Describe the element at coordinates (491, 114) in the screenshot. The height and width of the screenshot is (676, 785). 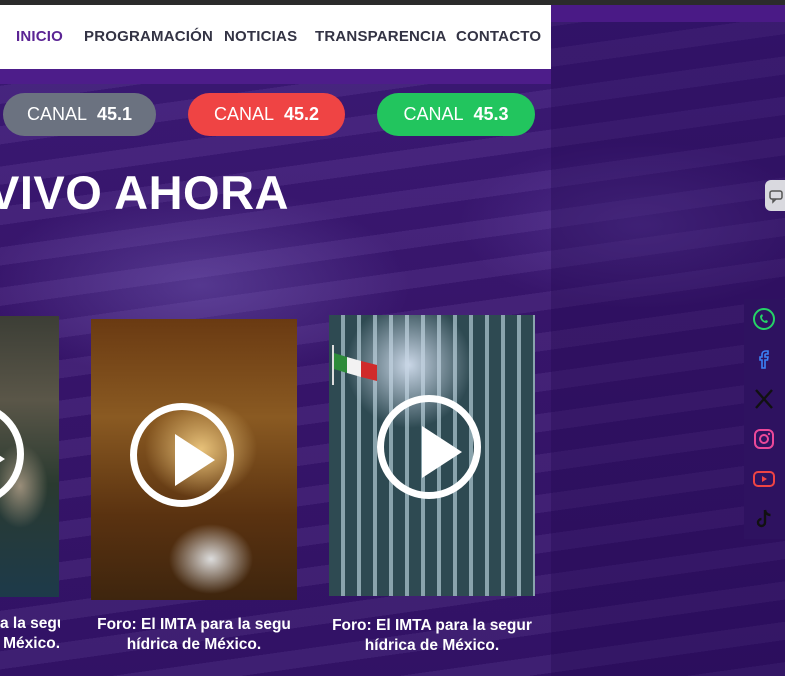
I see `channel-number: 45.3` at that location.